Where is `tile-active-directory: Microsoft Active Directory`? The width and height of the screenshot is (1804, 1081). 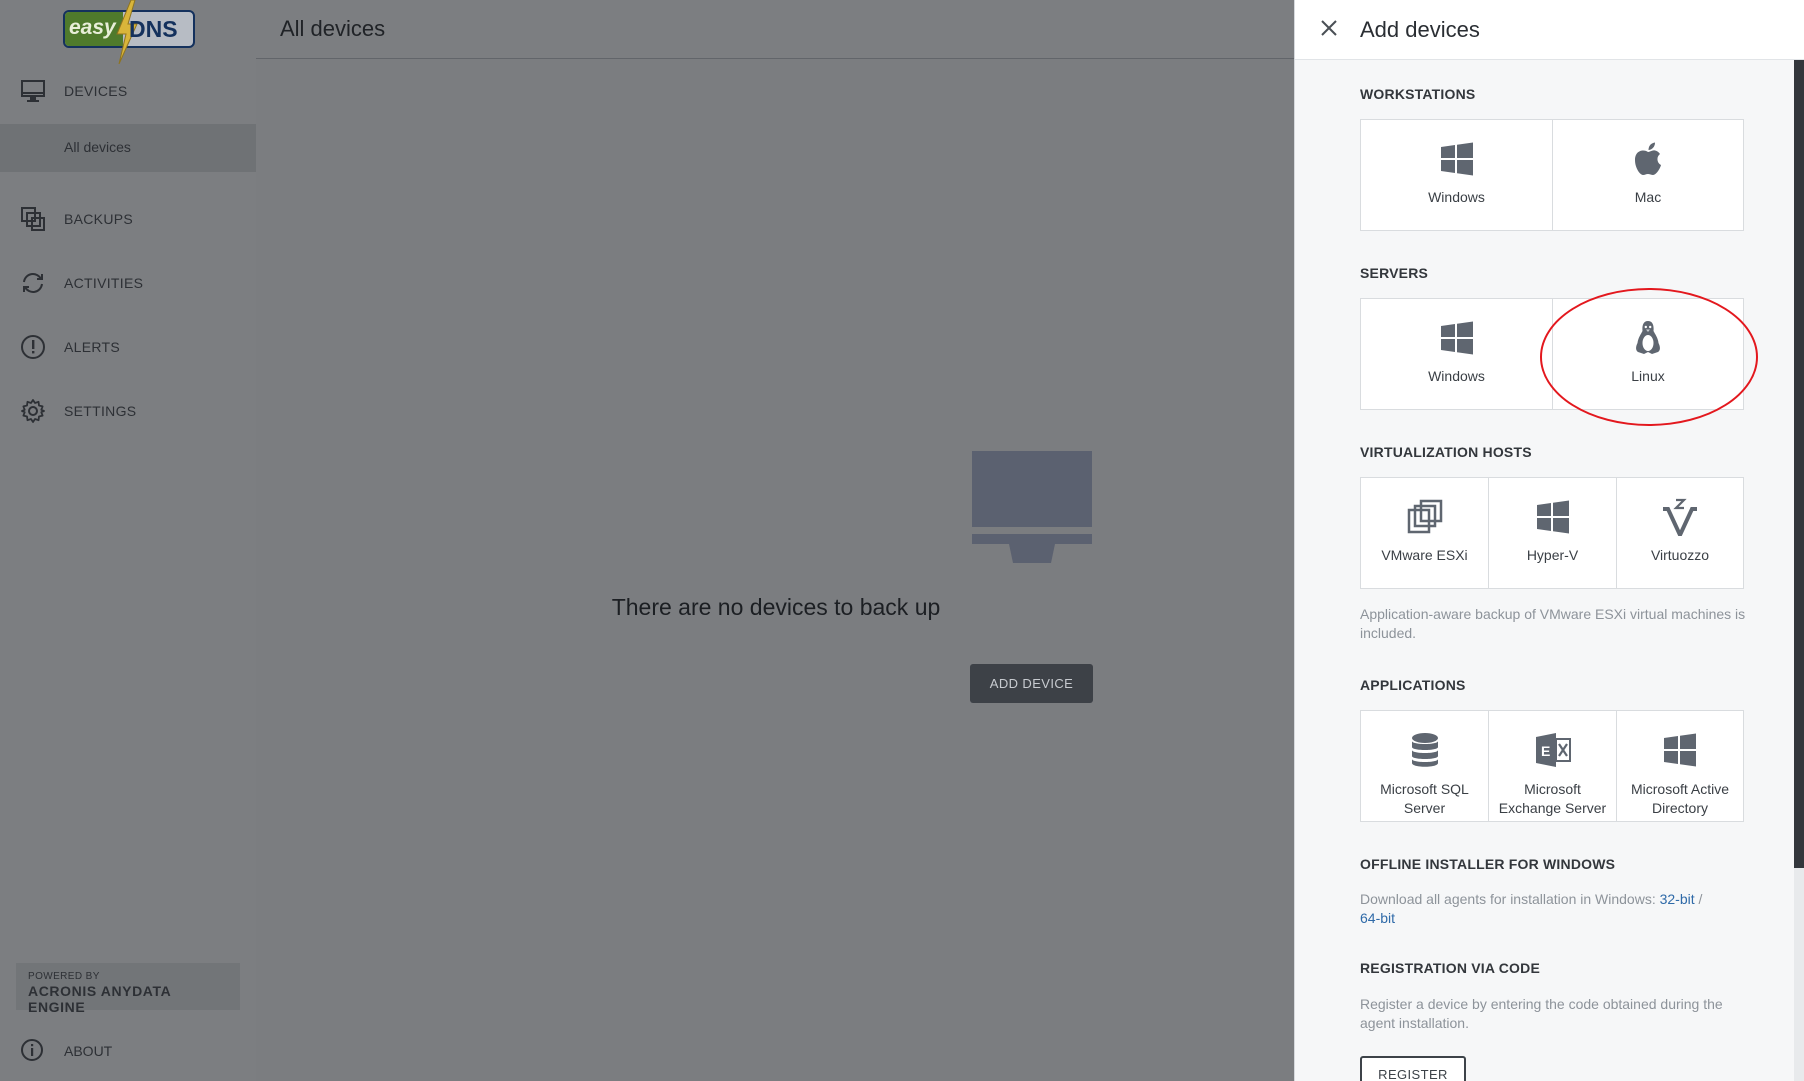
tile-active-directory: Microsoft Active Directory is located at coordinates (1680, 766).